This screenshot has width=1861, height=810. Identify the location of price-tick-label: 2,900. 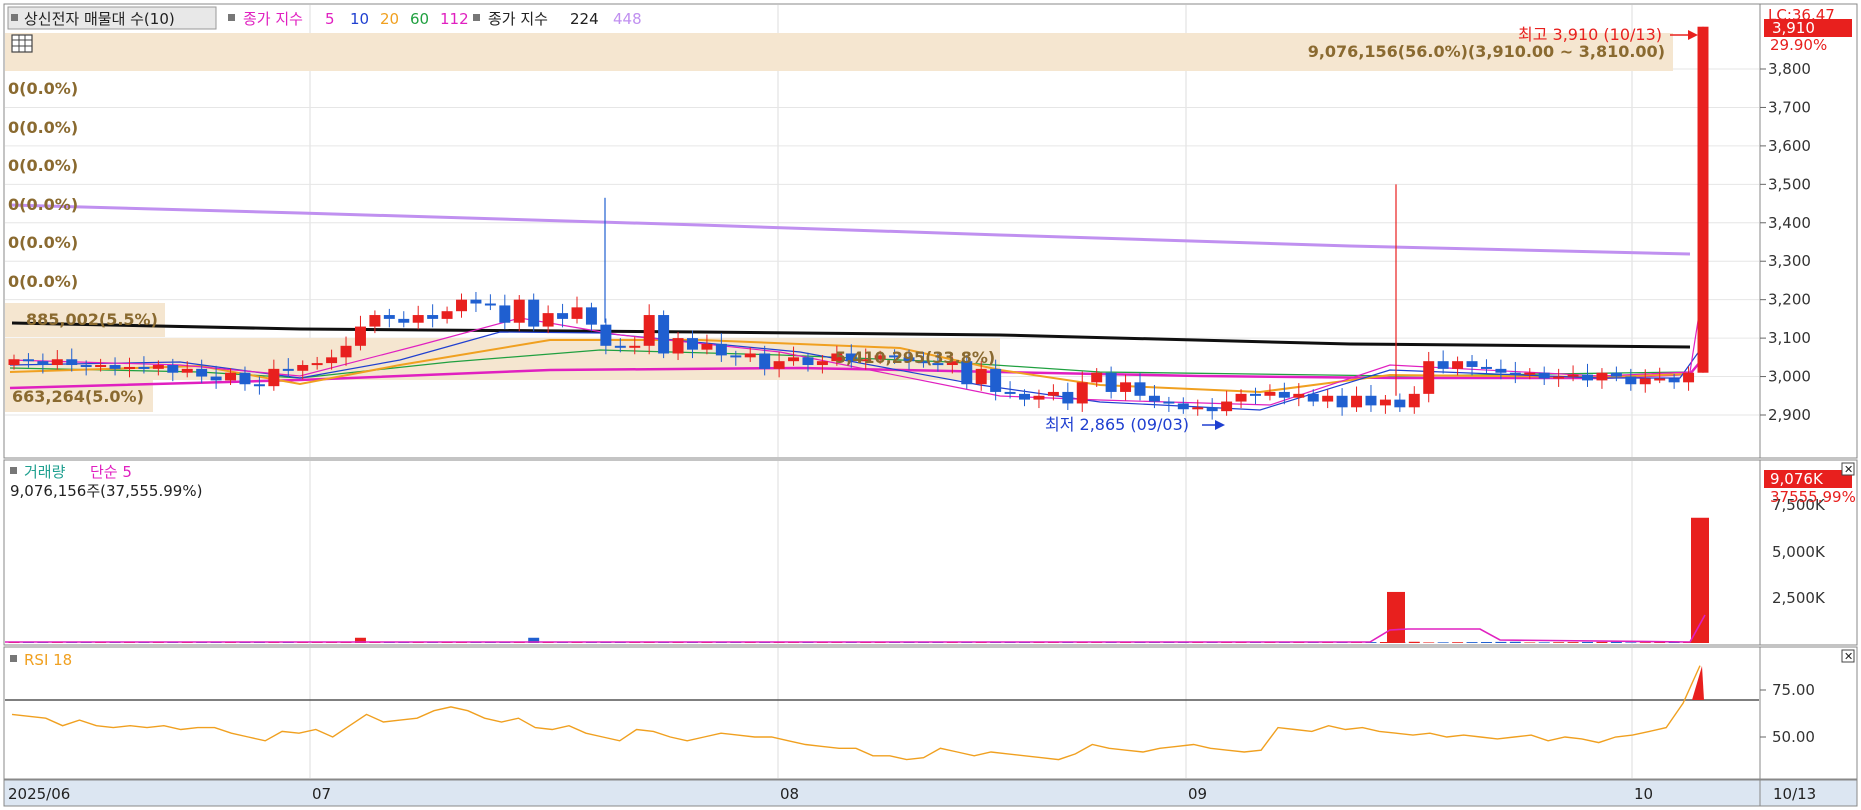
(1789, 415).